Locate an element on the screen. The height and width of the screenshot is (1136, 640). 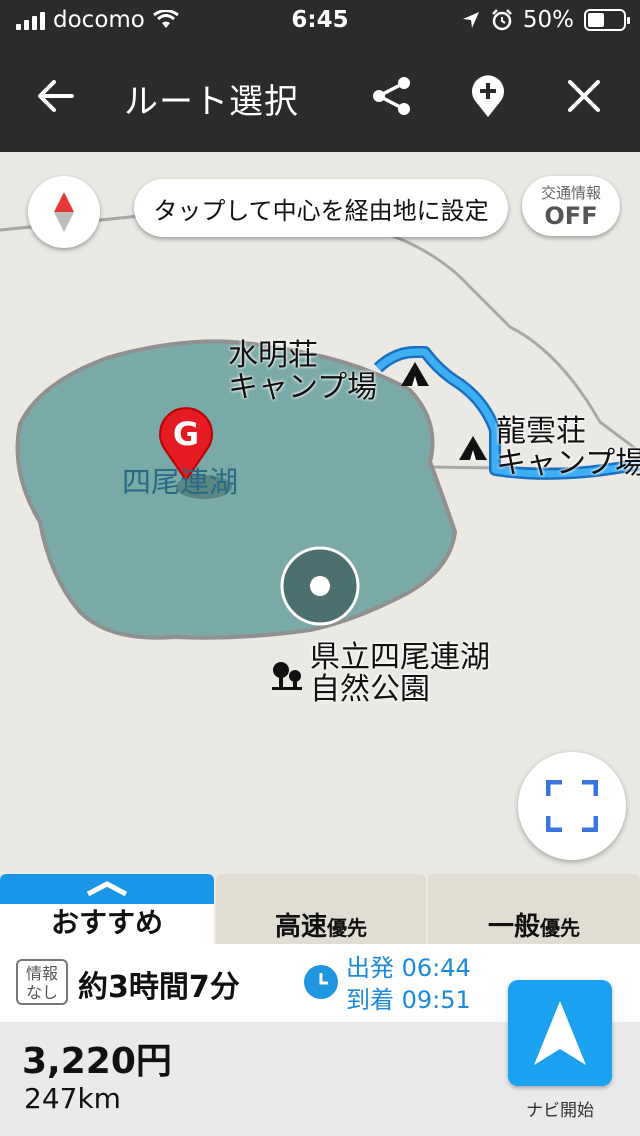
status-right: 50% is located at coordinates (545, 20).